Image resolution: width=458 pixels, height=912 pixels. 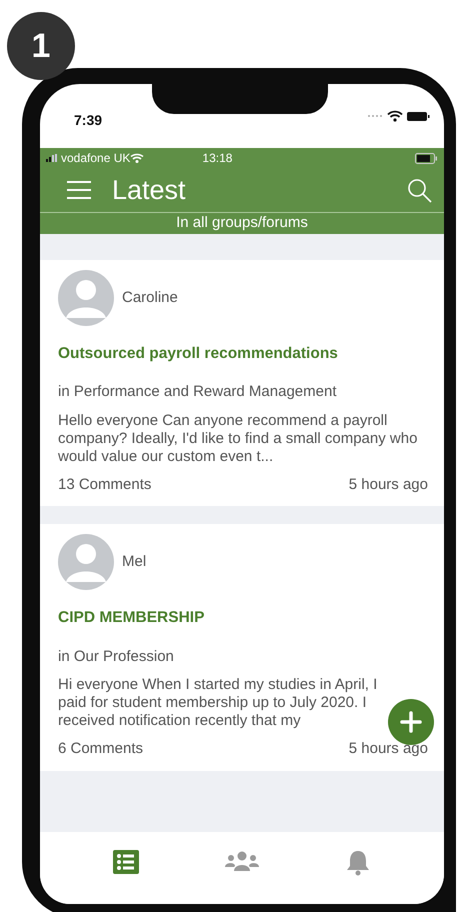 What do you see at coordinates (125, 862) in the screenshot?
I see `list-icon` at bounding box center [125, 862].